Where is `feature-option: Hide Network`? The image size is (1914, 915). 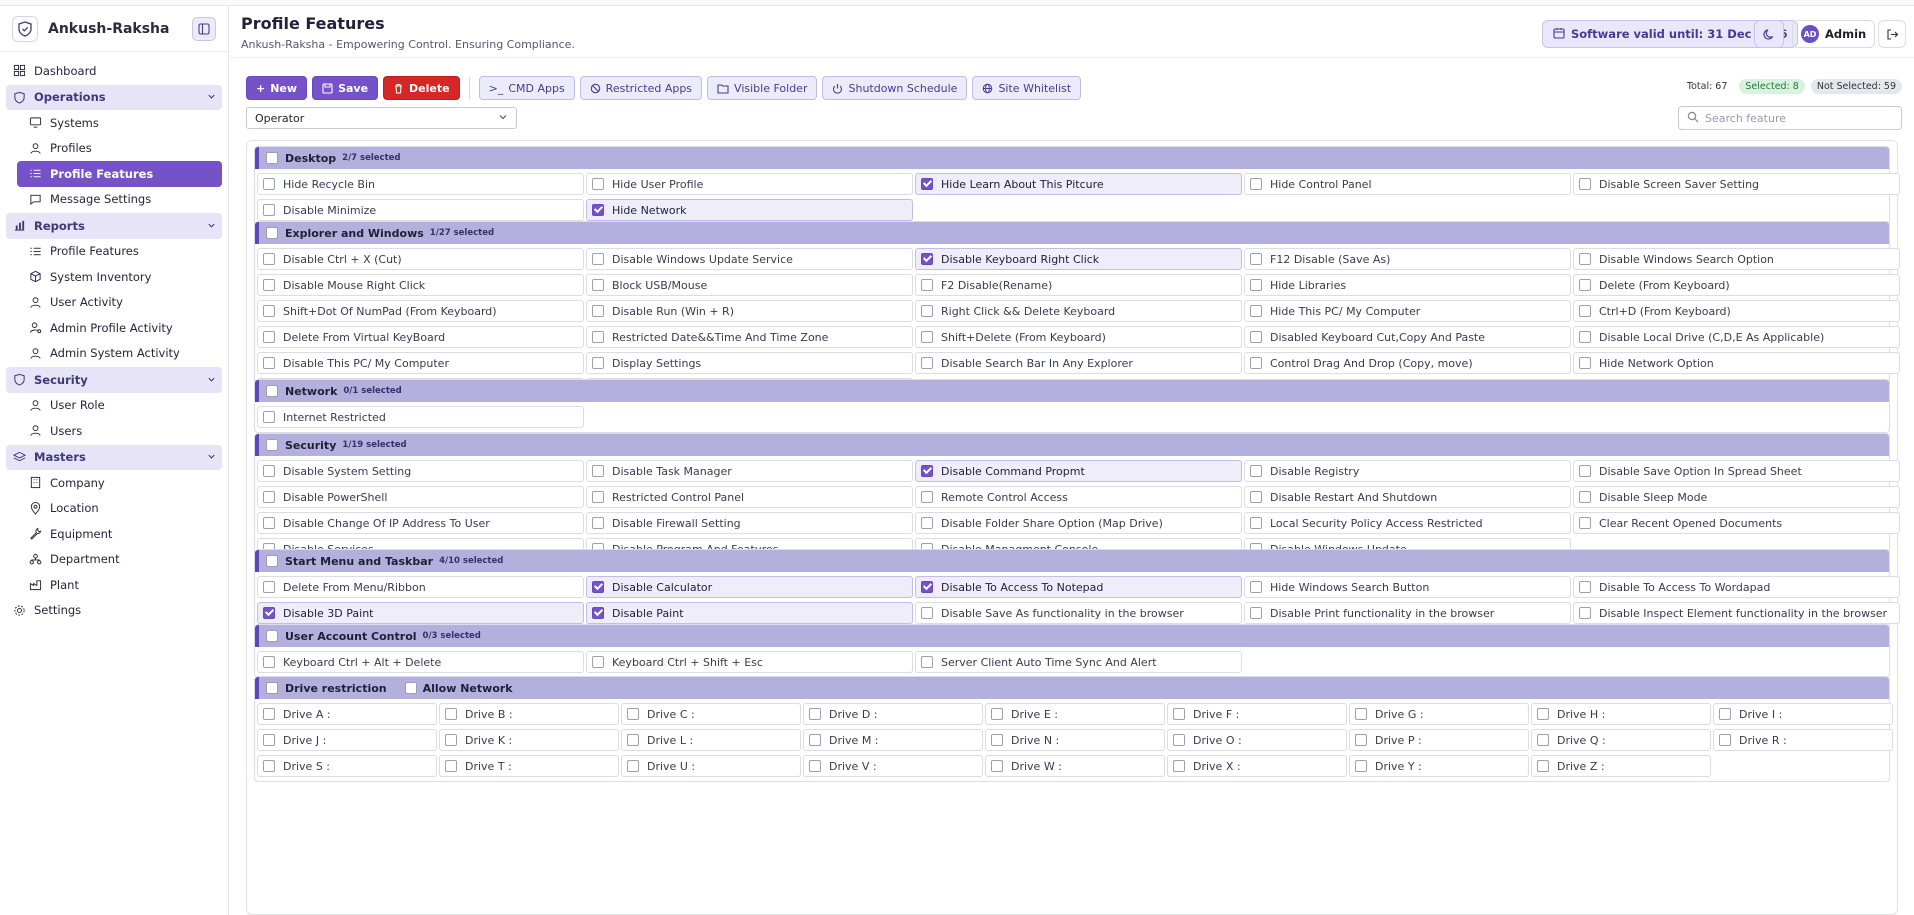 feature-option: Hide Network is located at coordinates (749, 210).